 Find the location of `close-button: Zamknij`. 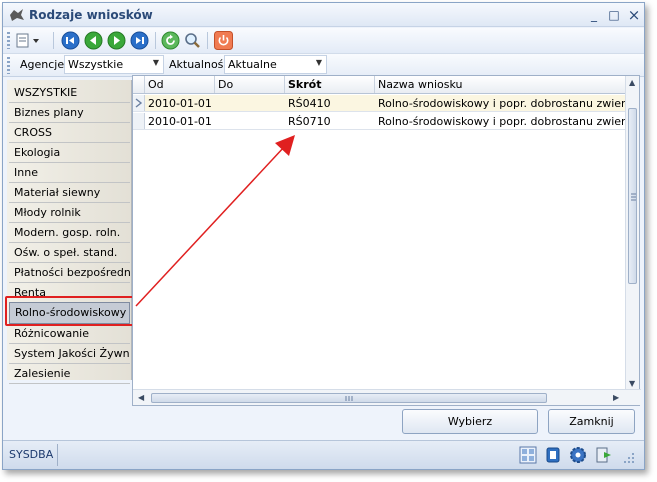

close-button: Zamknij is located at coordinates (591, 421).